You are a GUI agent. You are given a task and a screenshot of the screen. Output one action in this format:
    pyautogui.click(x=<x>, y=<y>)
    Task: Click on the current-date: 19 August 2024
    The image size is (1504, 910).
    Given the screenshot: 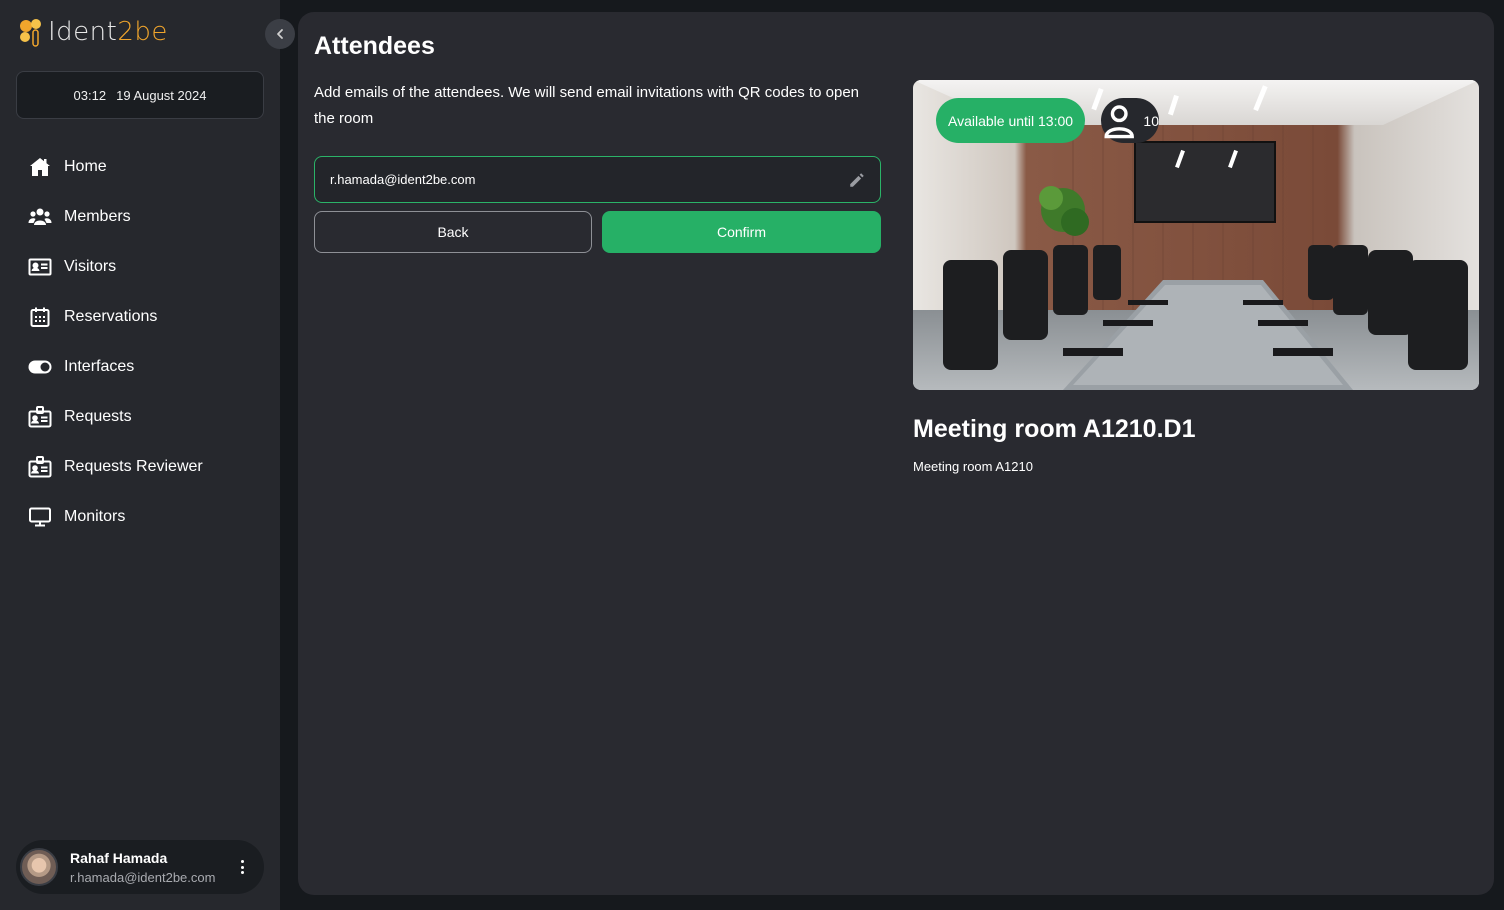 What is the action you would take?
    pyautogui.click(x=161, y=95)
    